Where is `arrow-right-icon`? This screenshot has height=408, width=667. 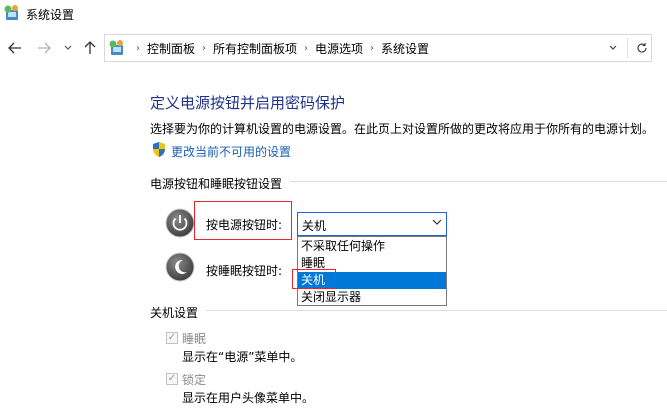
arrow-right-icon is located at coordinates (44, 48).